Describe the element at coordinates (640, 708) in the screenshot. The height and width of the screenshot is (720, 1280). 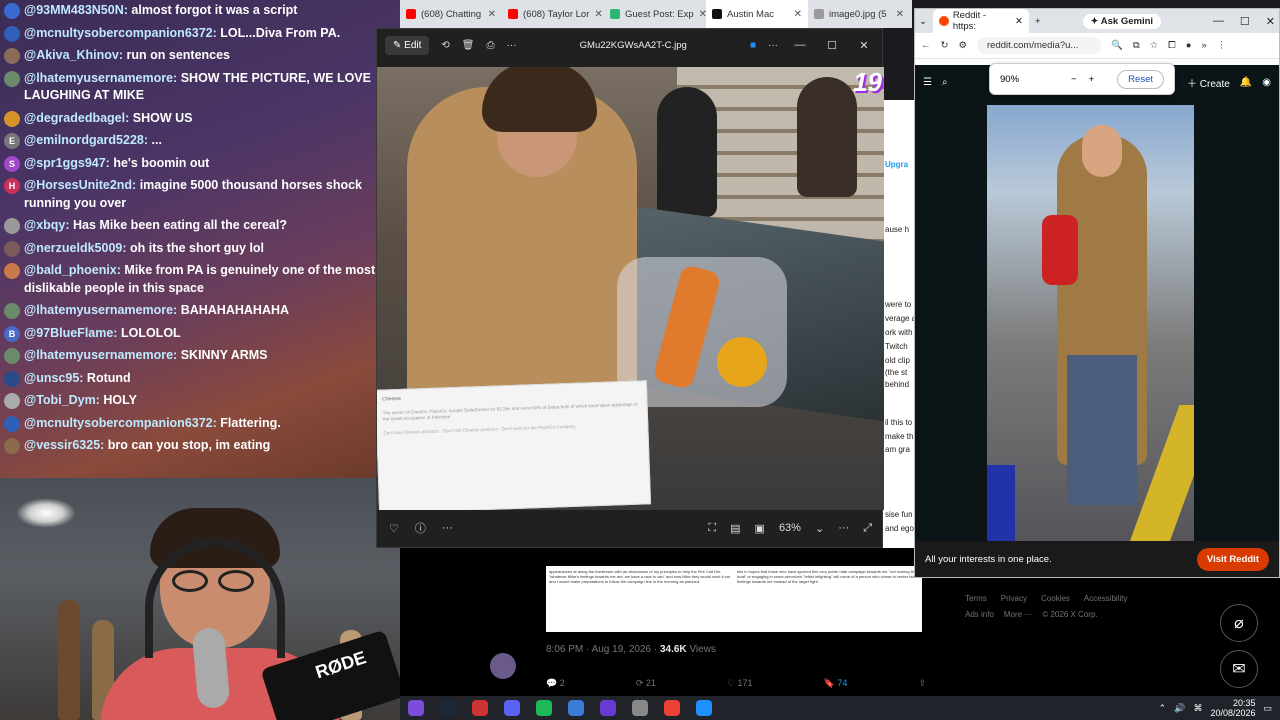
I see `app2-icon` at that location.